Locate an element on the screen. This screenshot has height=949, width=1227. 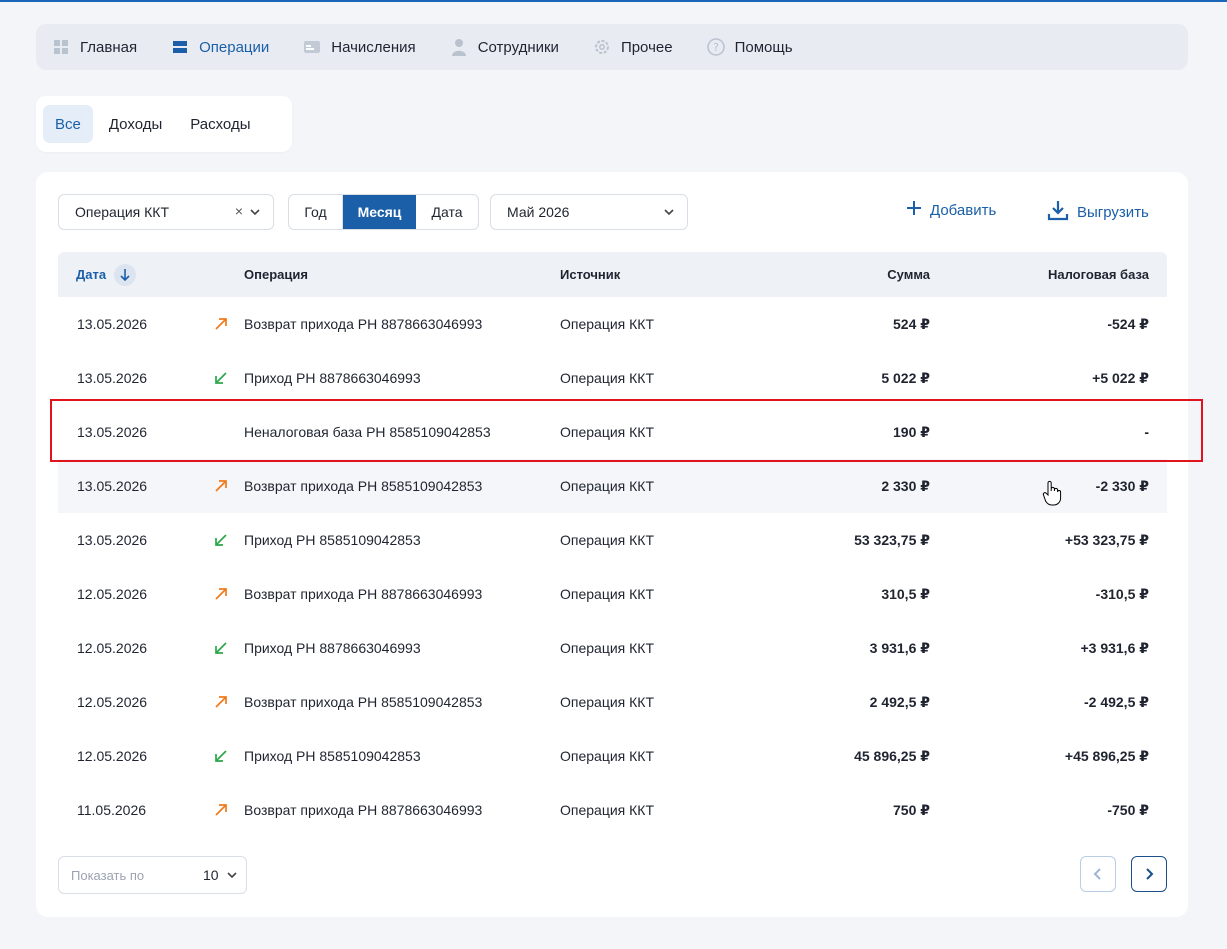
row-date: 12.05.2026 is located at coordinates (112, 702).